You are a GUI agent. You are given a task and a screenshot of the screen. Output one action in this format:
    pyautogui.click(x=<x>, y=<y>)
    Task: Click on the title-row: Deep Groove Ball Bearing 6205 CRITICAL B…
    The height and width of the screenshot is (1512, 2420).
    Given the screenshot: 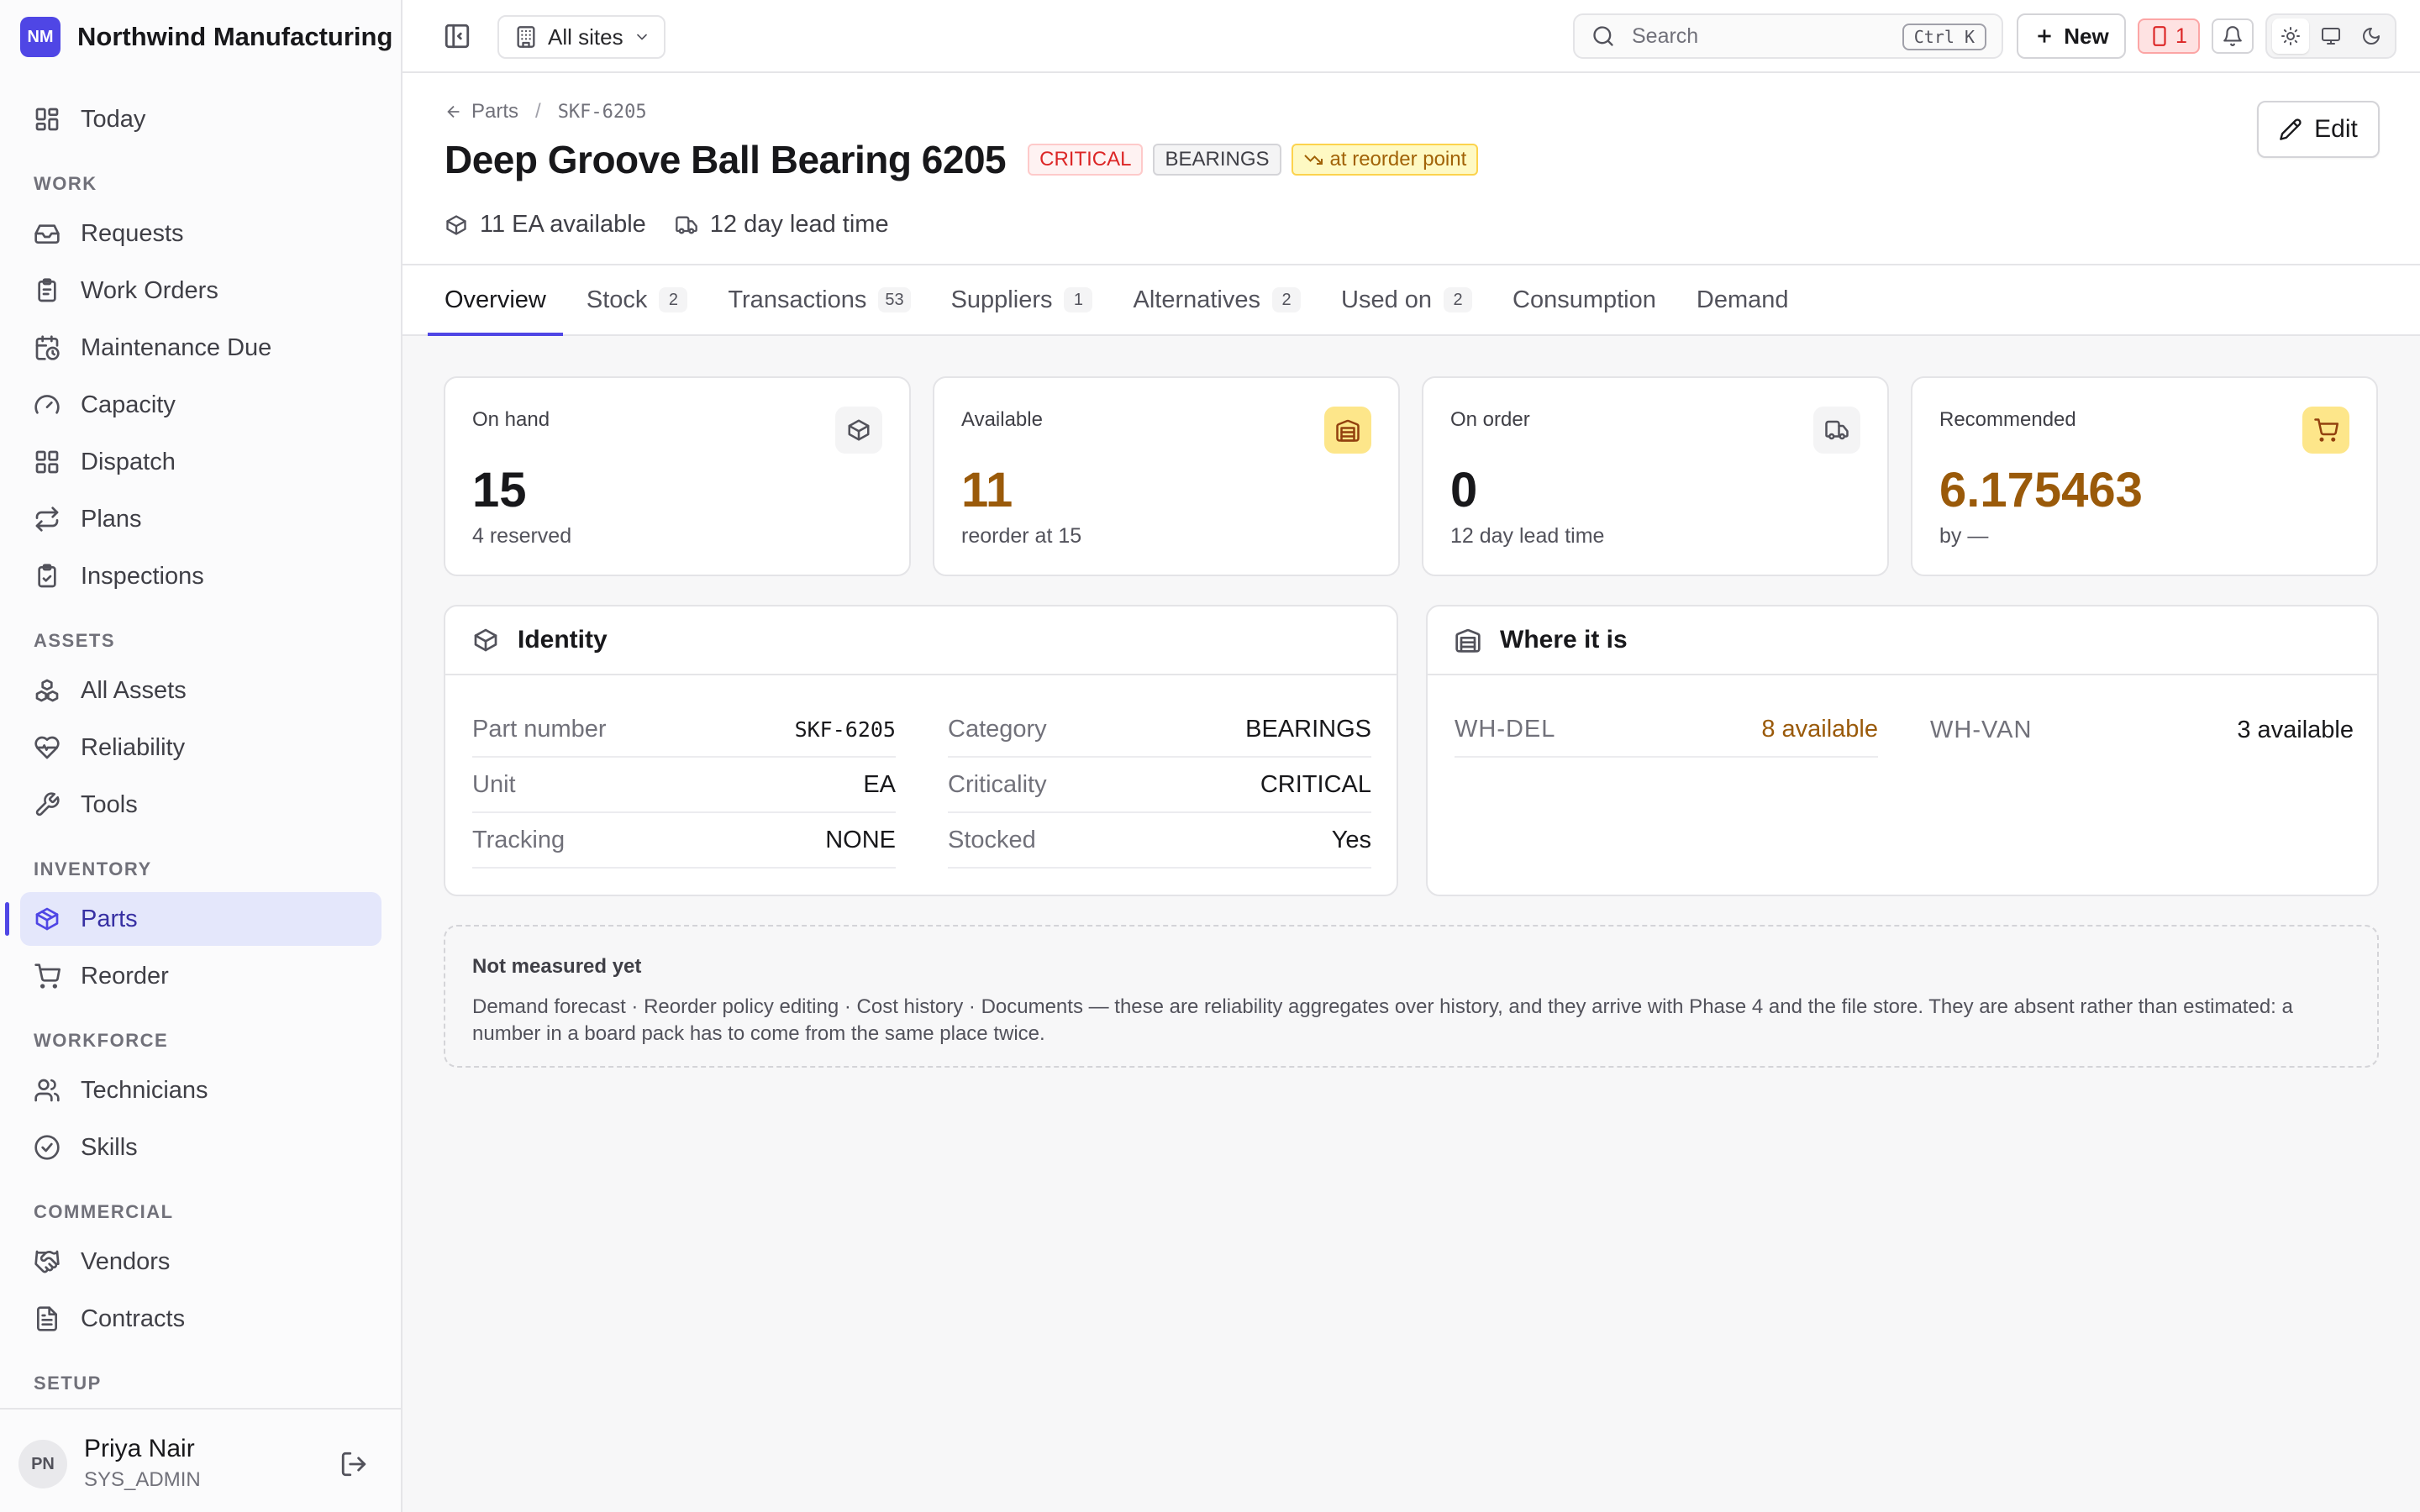 What is the action you would take?
    pyautogui.click(x=962, y=159)
    